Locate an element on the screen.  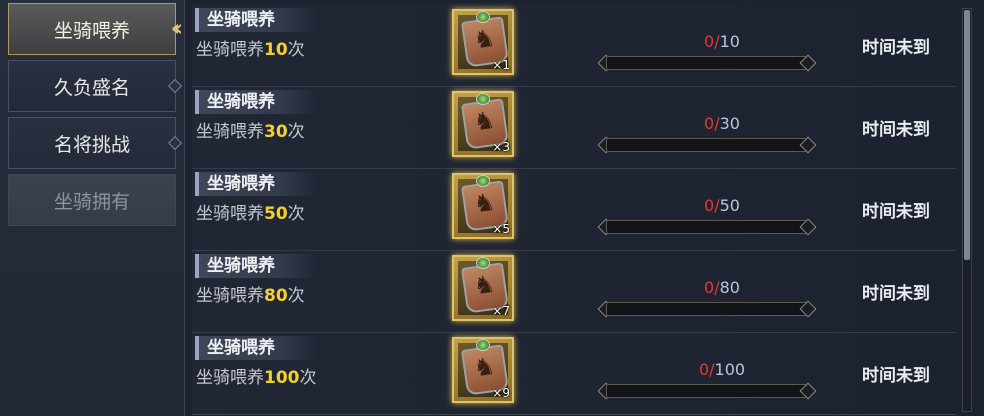
progress-total: 10 is located at coordinates (729, 41).